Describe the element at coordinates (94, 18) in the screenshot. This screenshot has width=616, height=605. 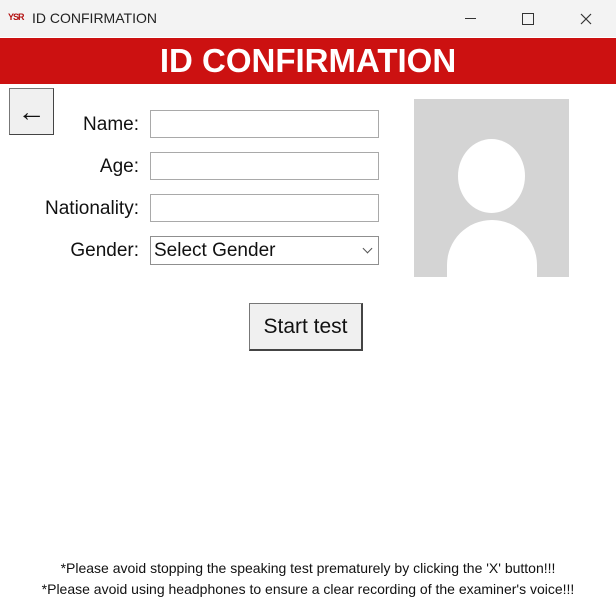
I see `window-title: ID CONFIRMATION` at that location.